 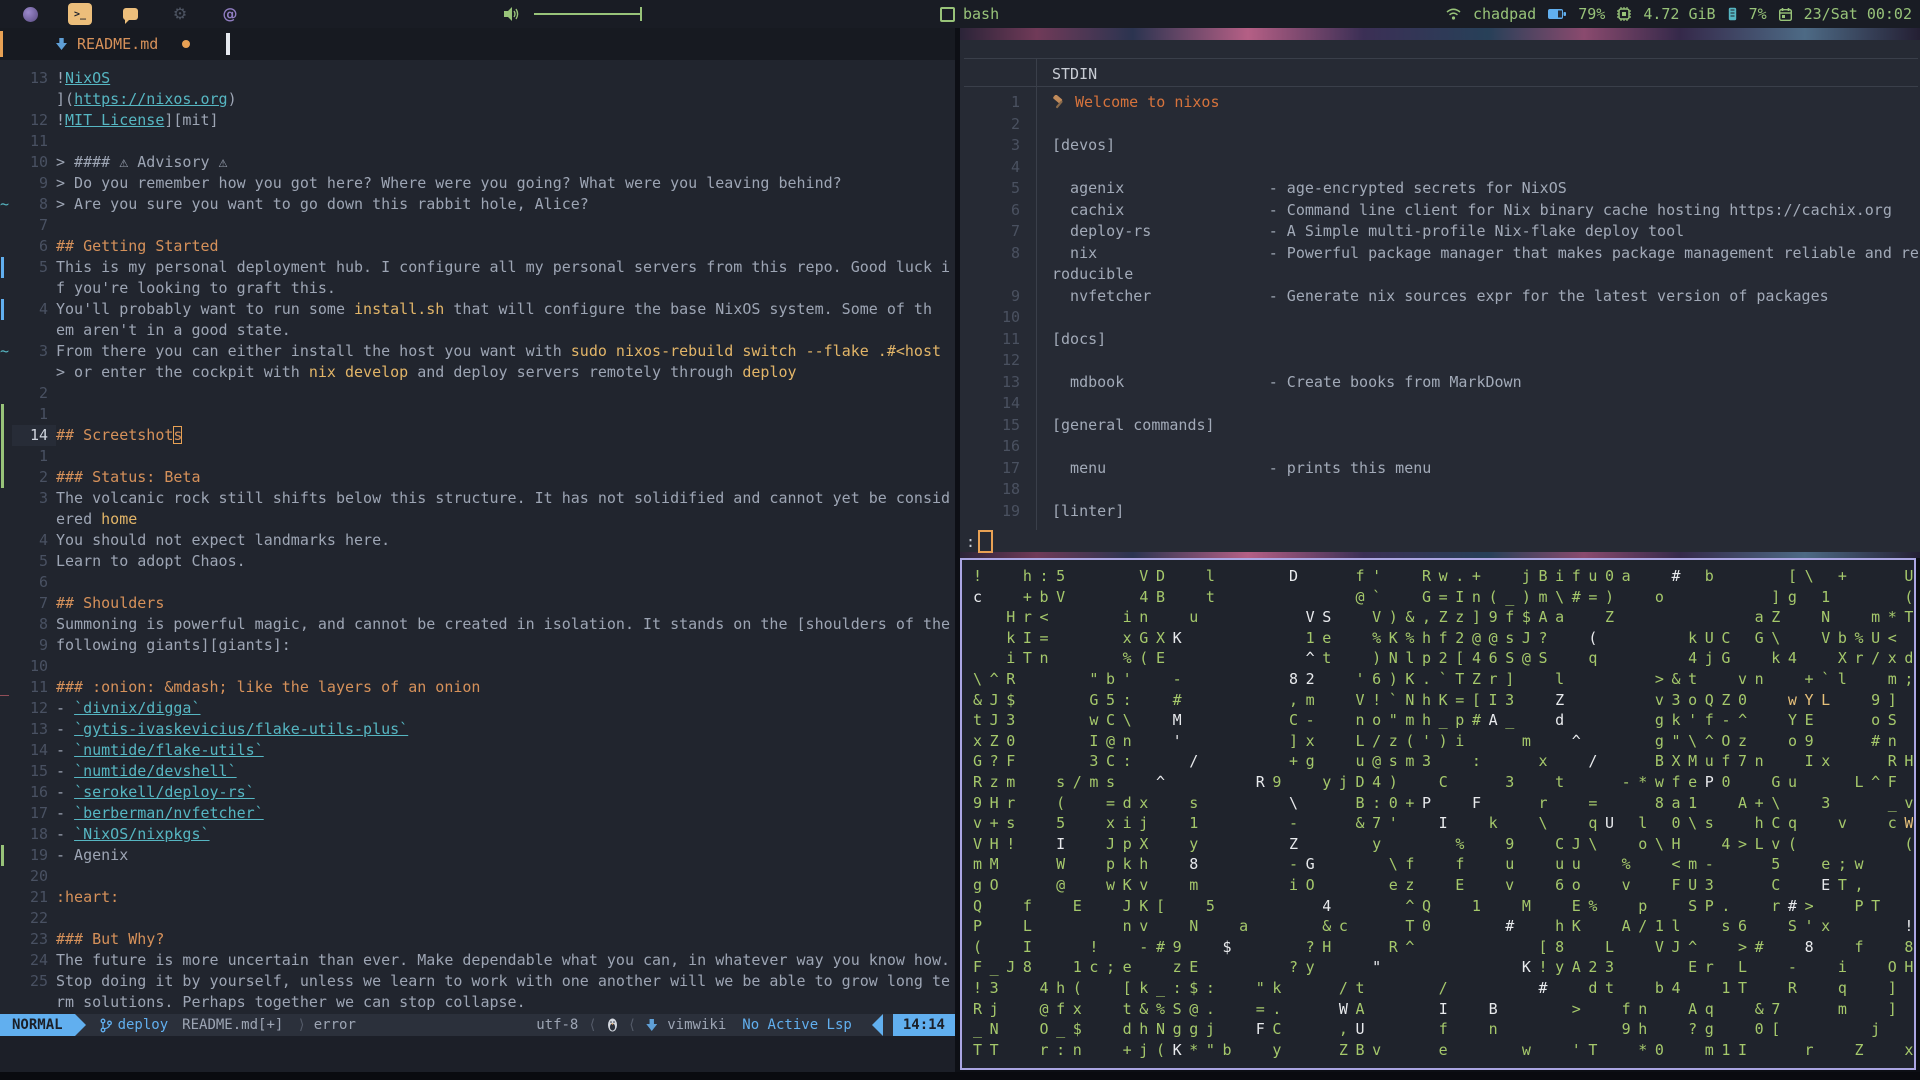 What do you see at coordinates (151, 99) in the screenshot?
I see `markdown-link: https://nixos.org` at bounding box center [151, 99].